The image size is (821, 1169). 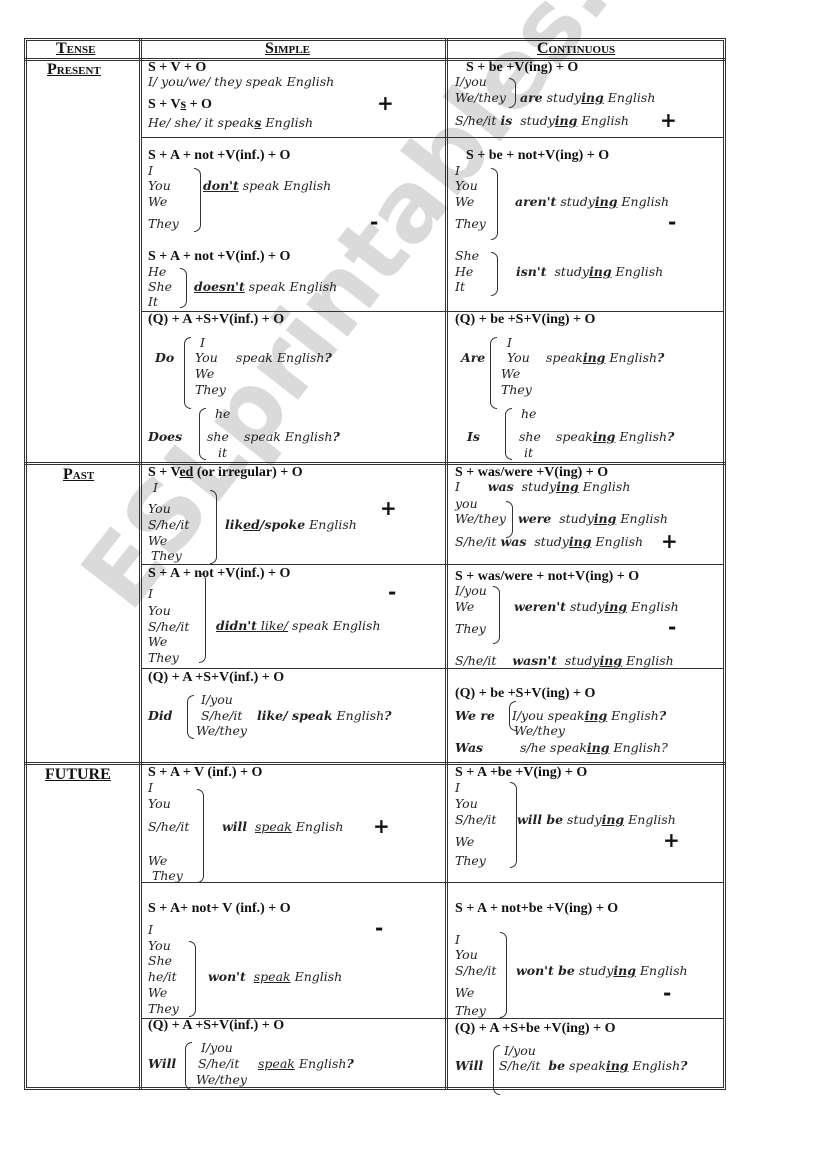 I want to click on auxiliary: Do, so click(x=165, y=357).